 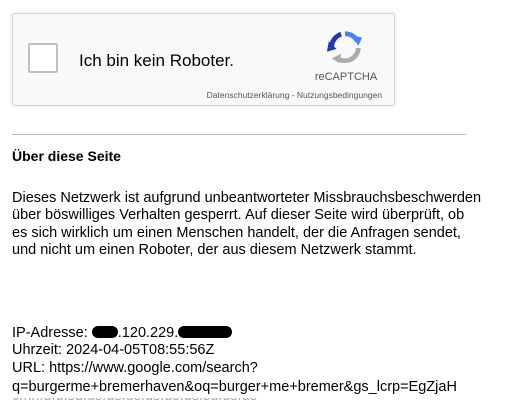 I want to click on not-robot-checkbox, so click(x=43, y=58).